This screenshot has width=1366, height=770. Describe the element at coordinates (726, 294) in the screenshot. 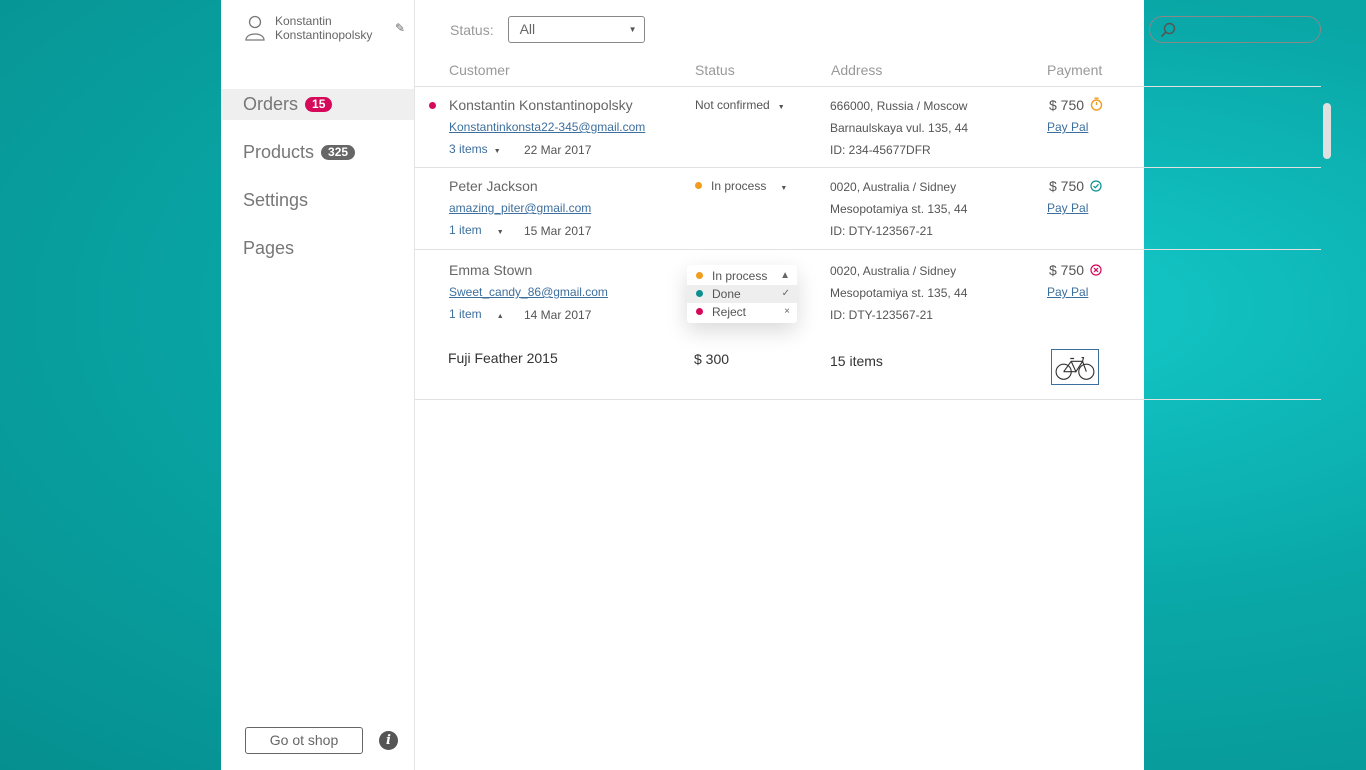

I see `option-label: Done` at that location.